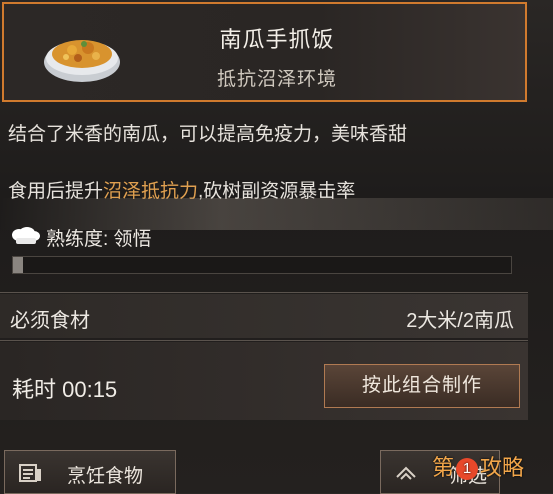 The image size is (553, 494). What do you see at coordinates (50, 321) in the screenshot?
I see `ingredients-label: 必须食材` at bounding box center [50, 321].